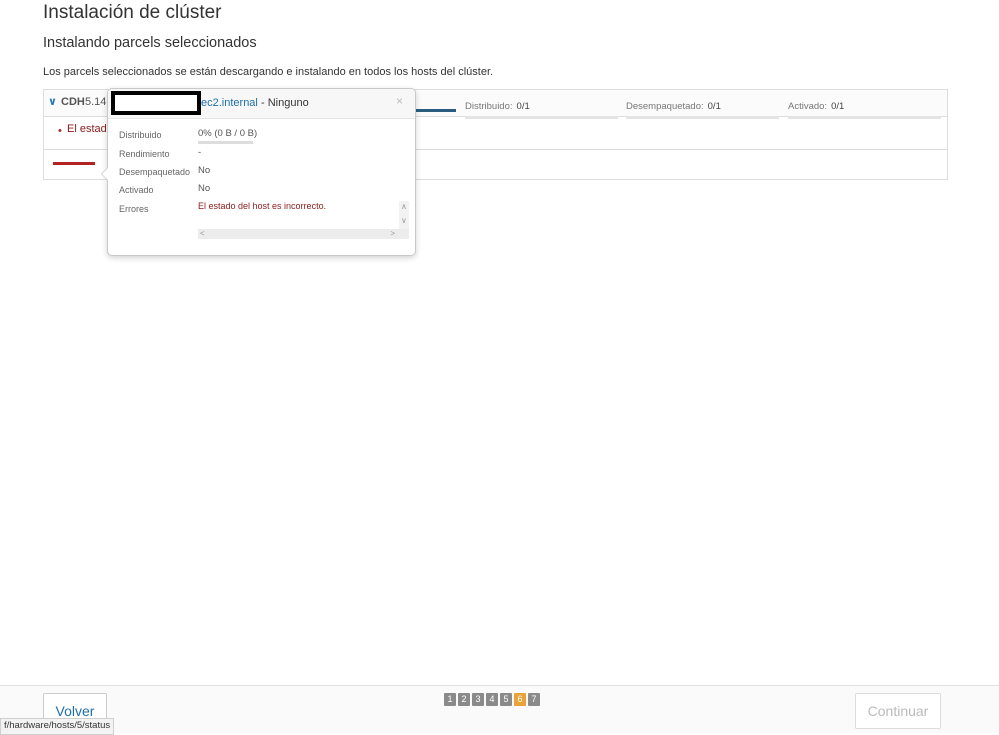 The height and width of the screenshot is (735, 999). What do you see at coordinates (97, 102) in the screenshot?
I see `parcel-version: 5.14.` at bounding box center [97, 102].